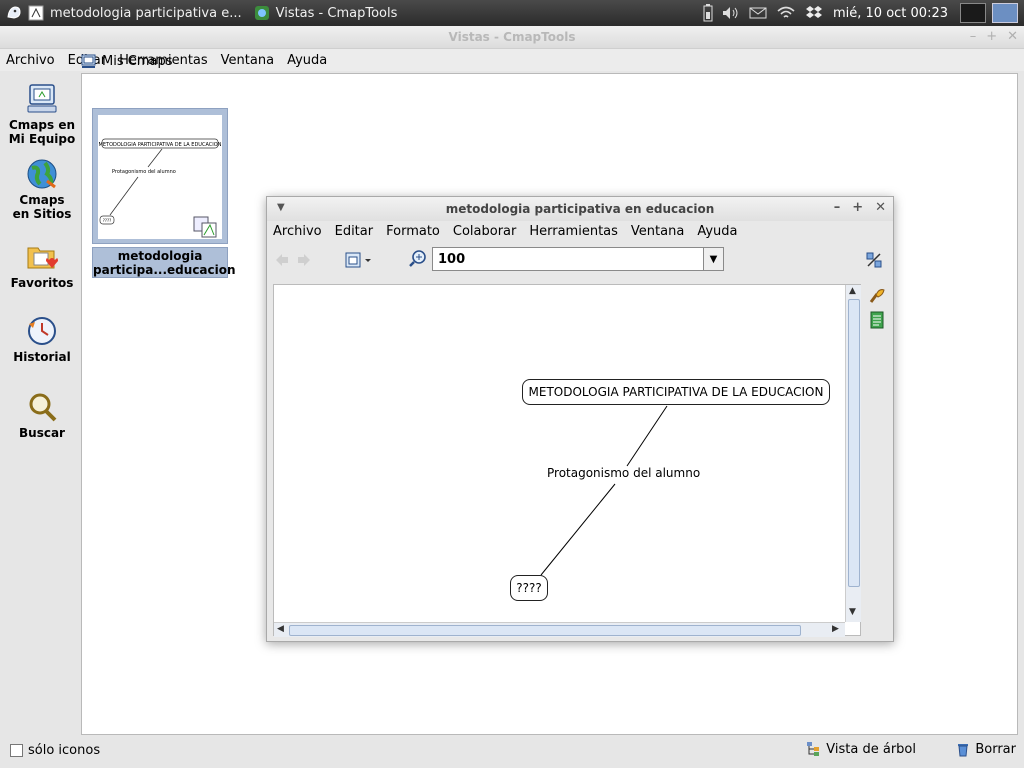 This screenshot has height=768, width=1024. I want to click on cmap-window-icon, so click(36, 13).